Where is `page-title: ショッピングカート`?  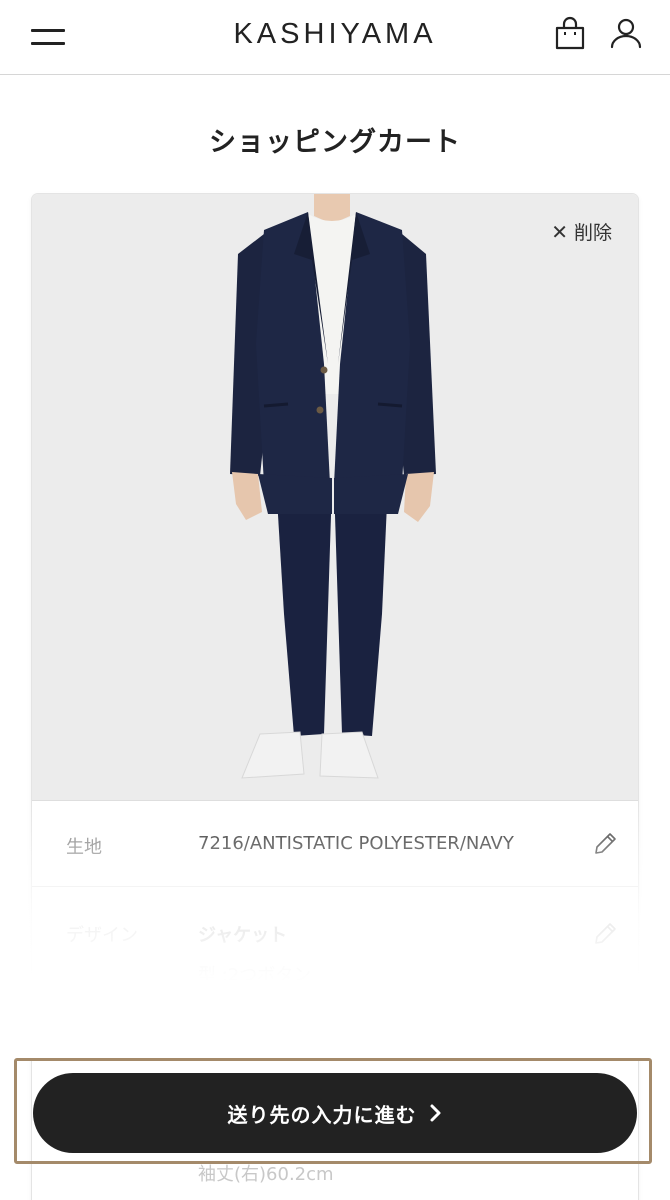
page-title: ショッピングカート is located at coordinates (335, 142).